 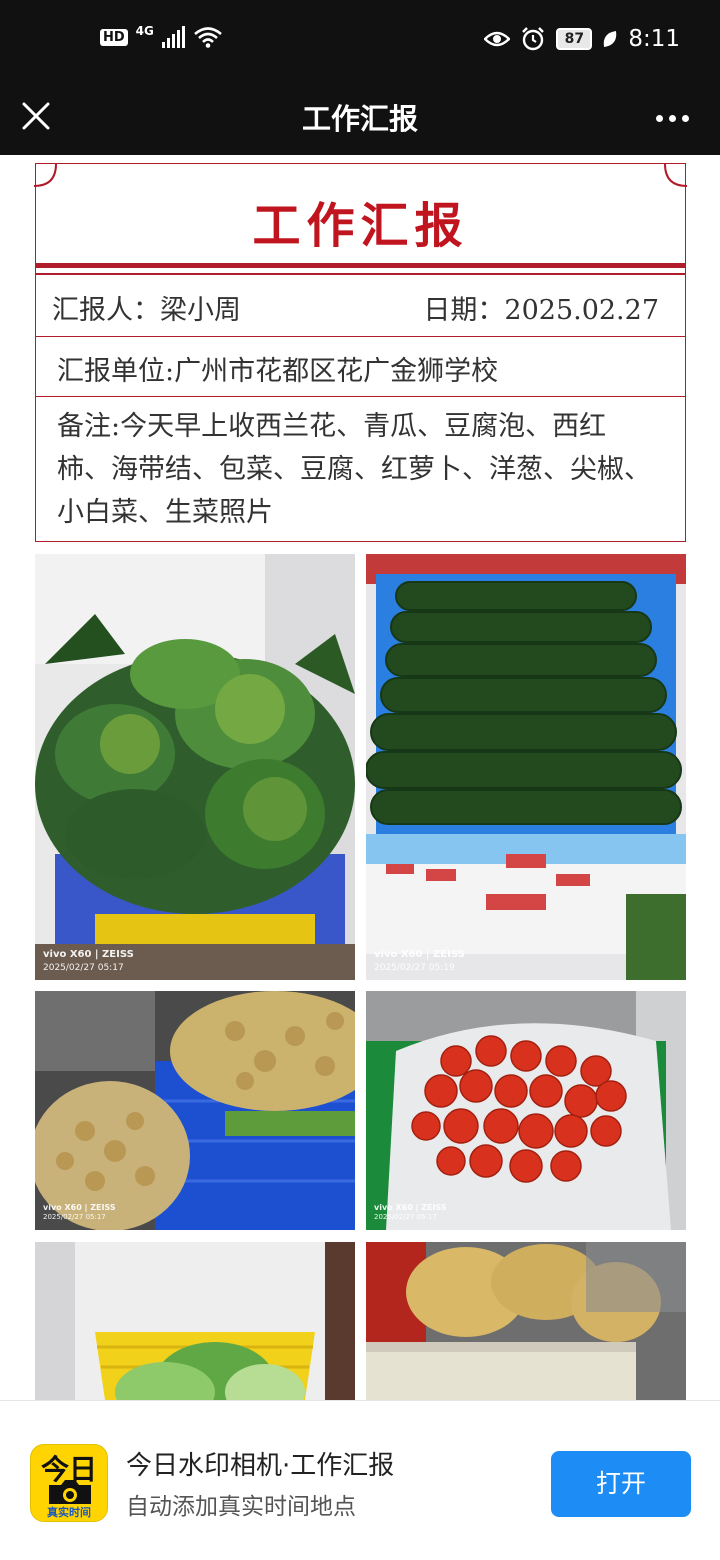 I want to click on wifi-icon, so click(x=208, y=37).